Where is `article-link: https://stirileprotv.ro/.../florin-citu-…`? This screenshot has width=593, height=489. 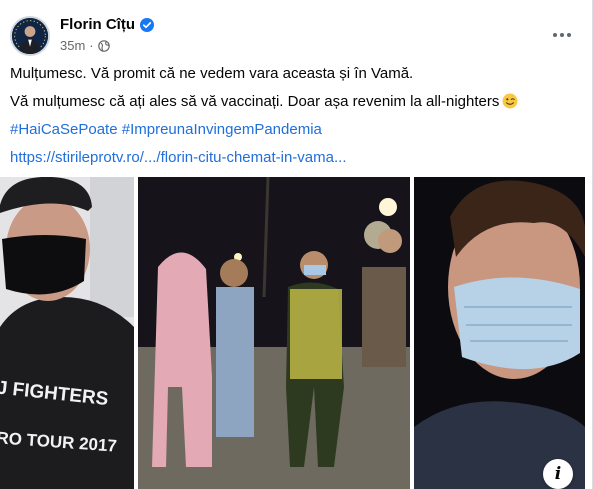
article-link: https://stirileprotv.ro/.../florin-citu-… is located at coordinates (178, 157).